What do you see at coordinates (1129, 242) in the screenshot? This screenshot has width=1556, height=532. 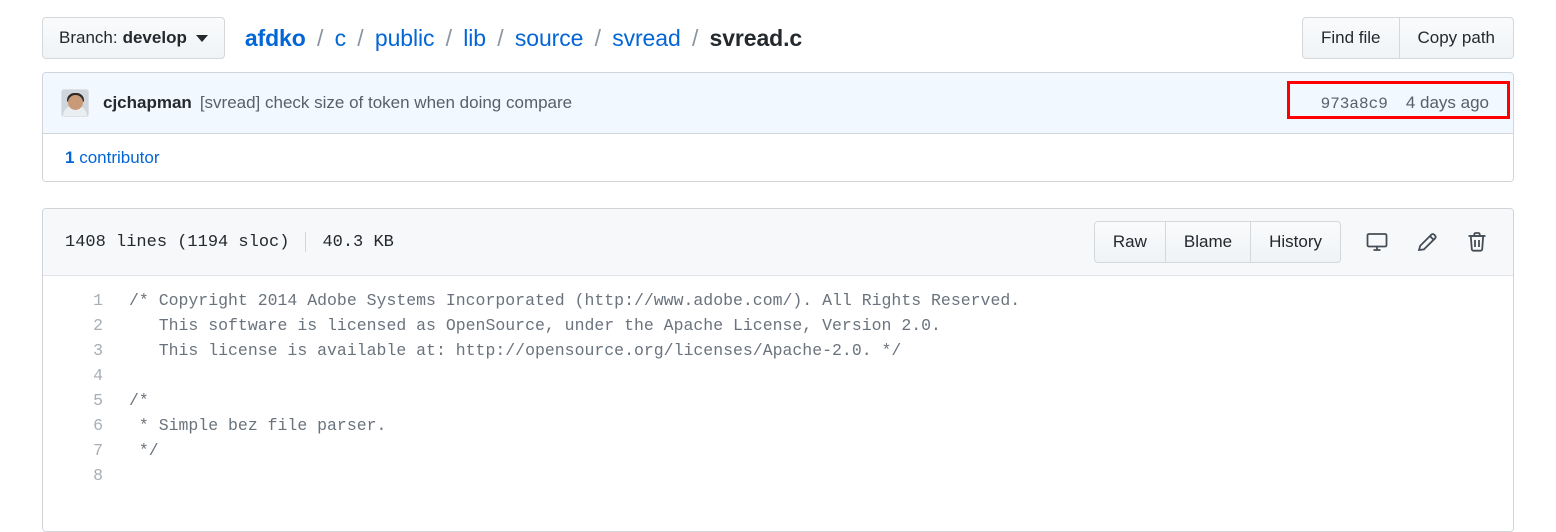 I see `raw-button: Raw` at bounding box center [1129, 242].